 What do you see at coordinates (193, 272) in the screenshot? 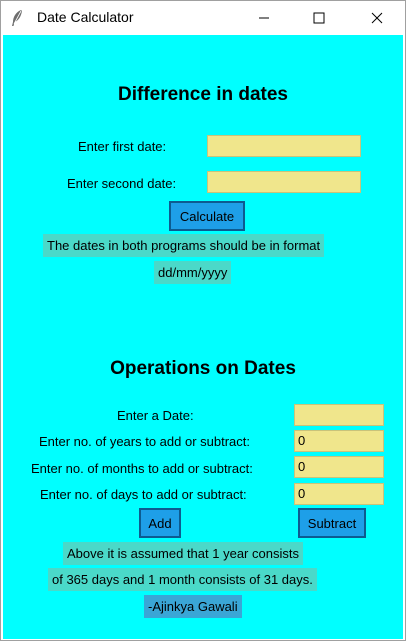
I see `format-note-line2: dd/mm/yyyy` at bounding box center [193, 272].